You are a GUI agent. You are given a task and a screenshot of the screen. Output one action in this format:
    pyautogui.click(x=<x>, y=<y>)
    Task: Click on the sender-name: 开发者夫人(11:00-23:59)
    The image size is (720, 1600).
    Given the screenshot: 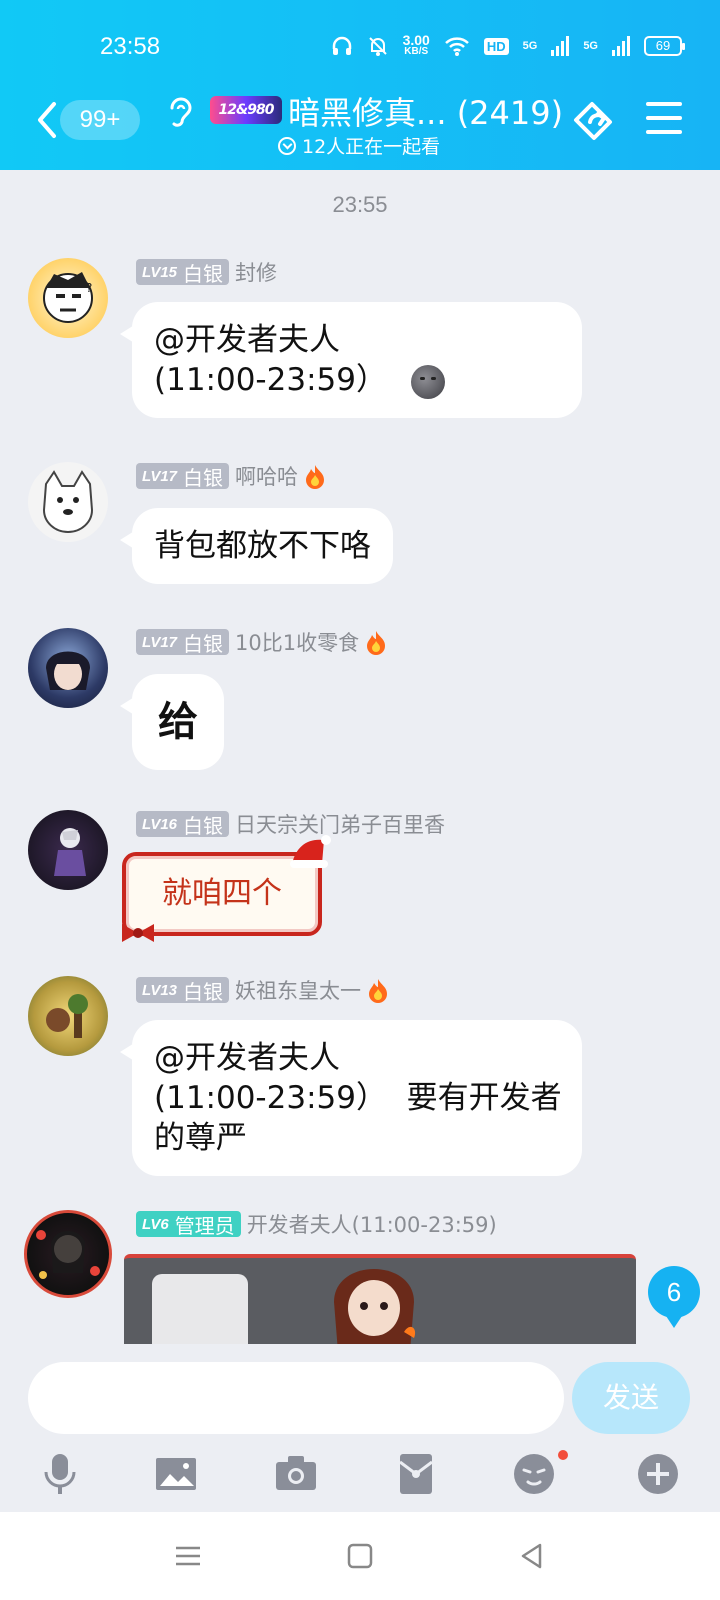 What is the action you would take?
    pyautogui.click(x=372, y=1224)
    